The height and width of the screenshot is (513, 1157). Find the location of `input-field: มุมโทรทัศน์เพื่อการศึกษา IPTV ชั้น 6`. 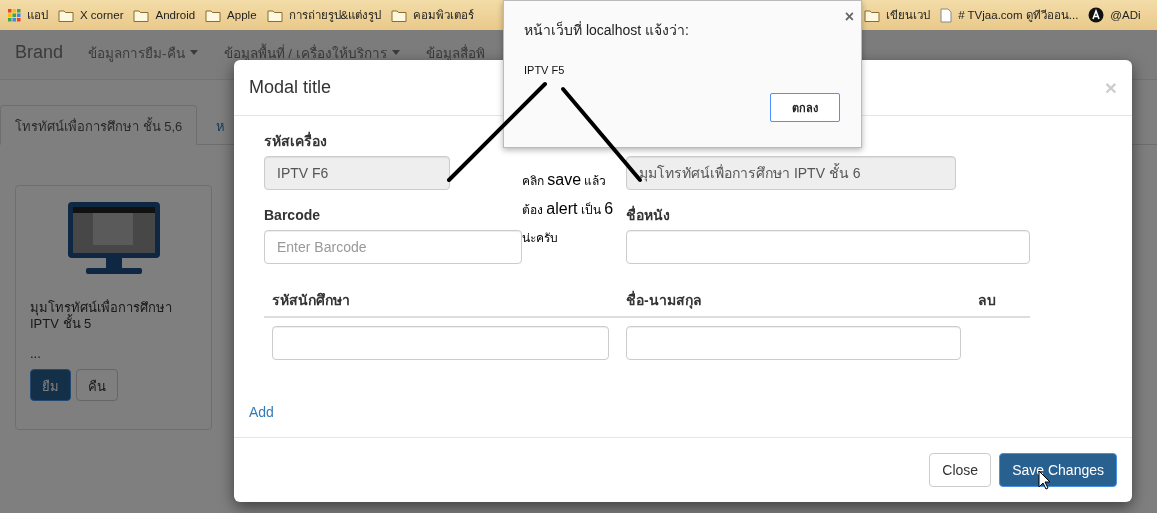

input-field: มุมโทรทัศน์เพื่อการศึกษา IPTV ชั้น 6 is located at coordinates (791, 173).